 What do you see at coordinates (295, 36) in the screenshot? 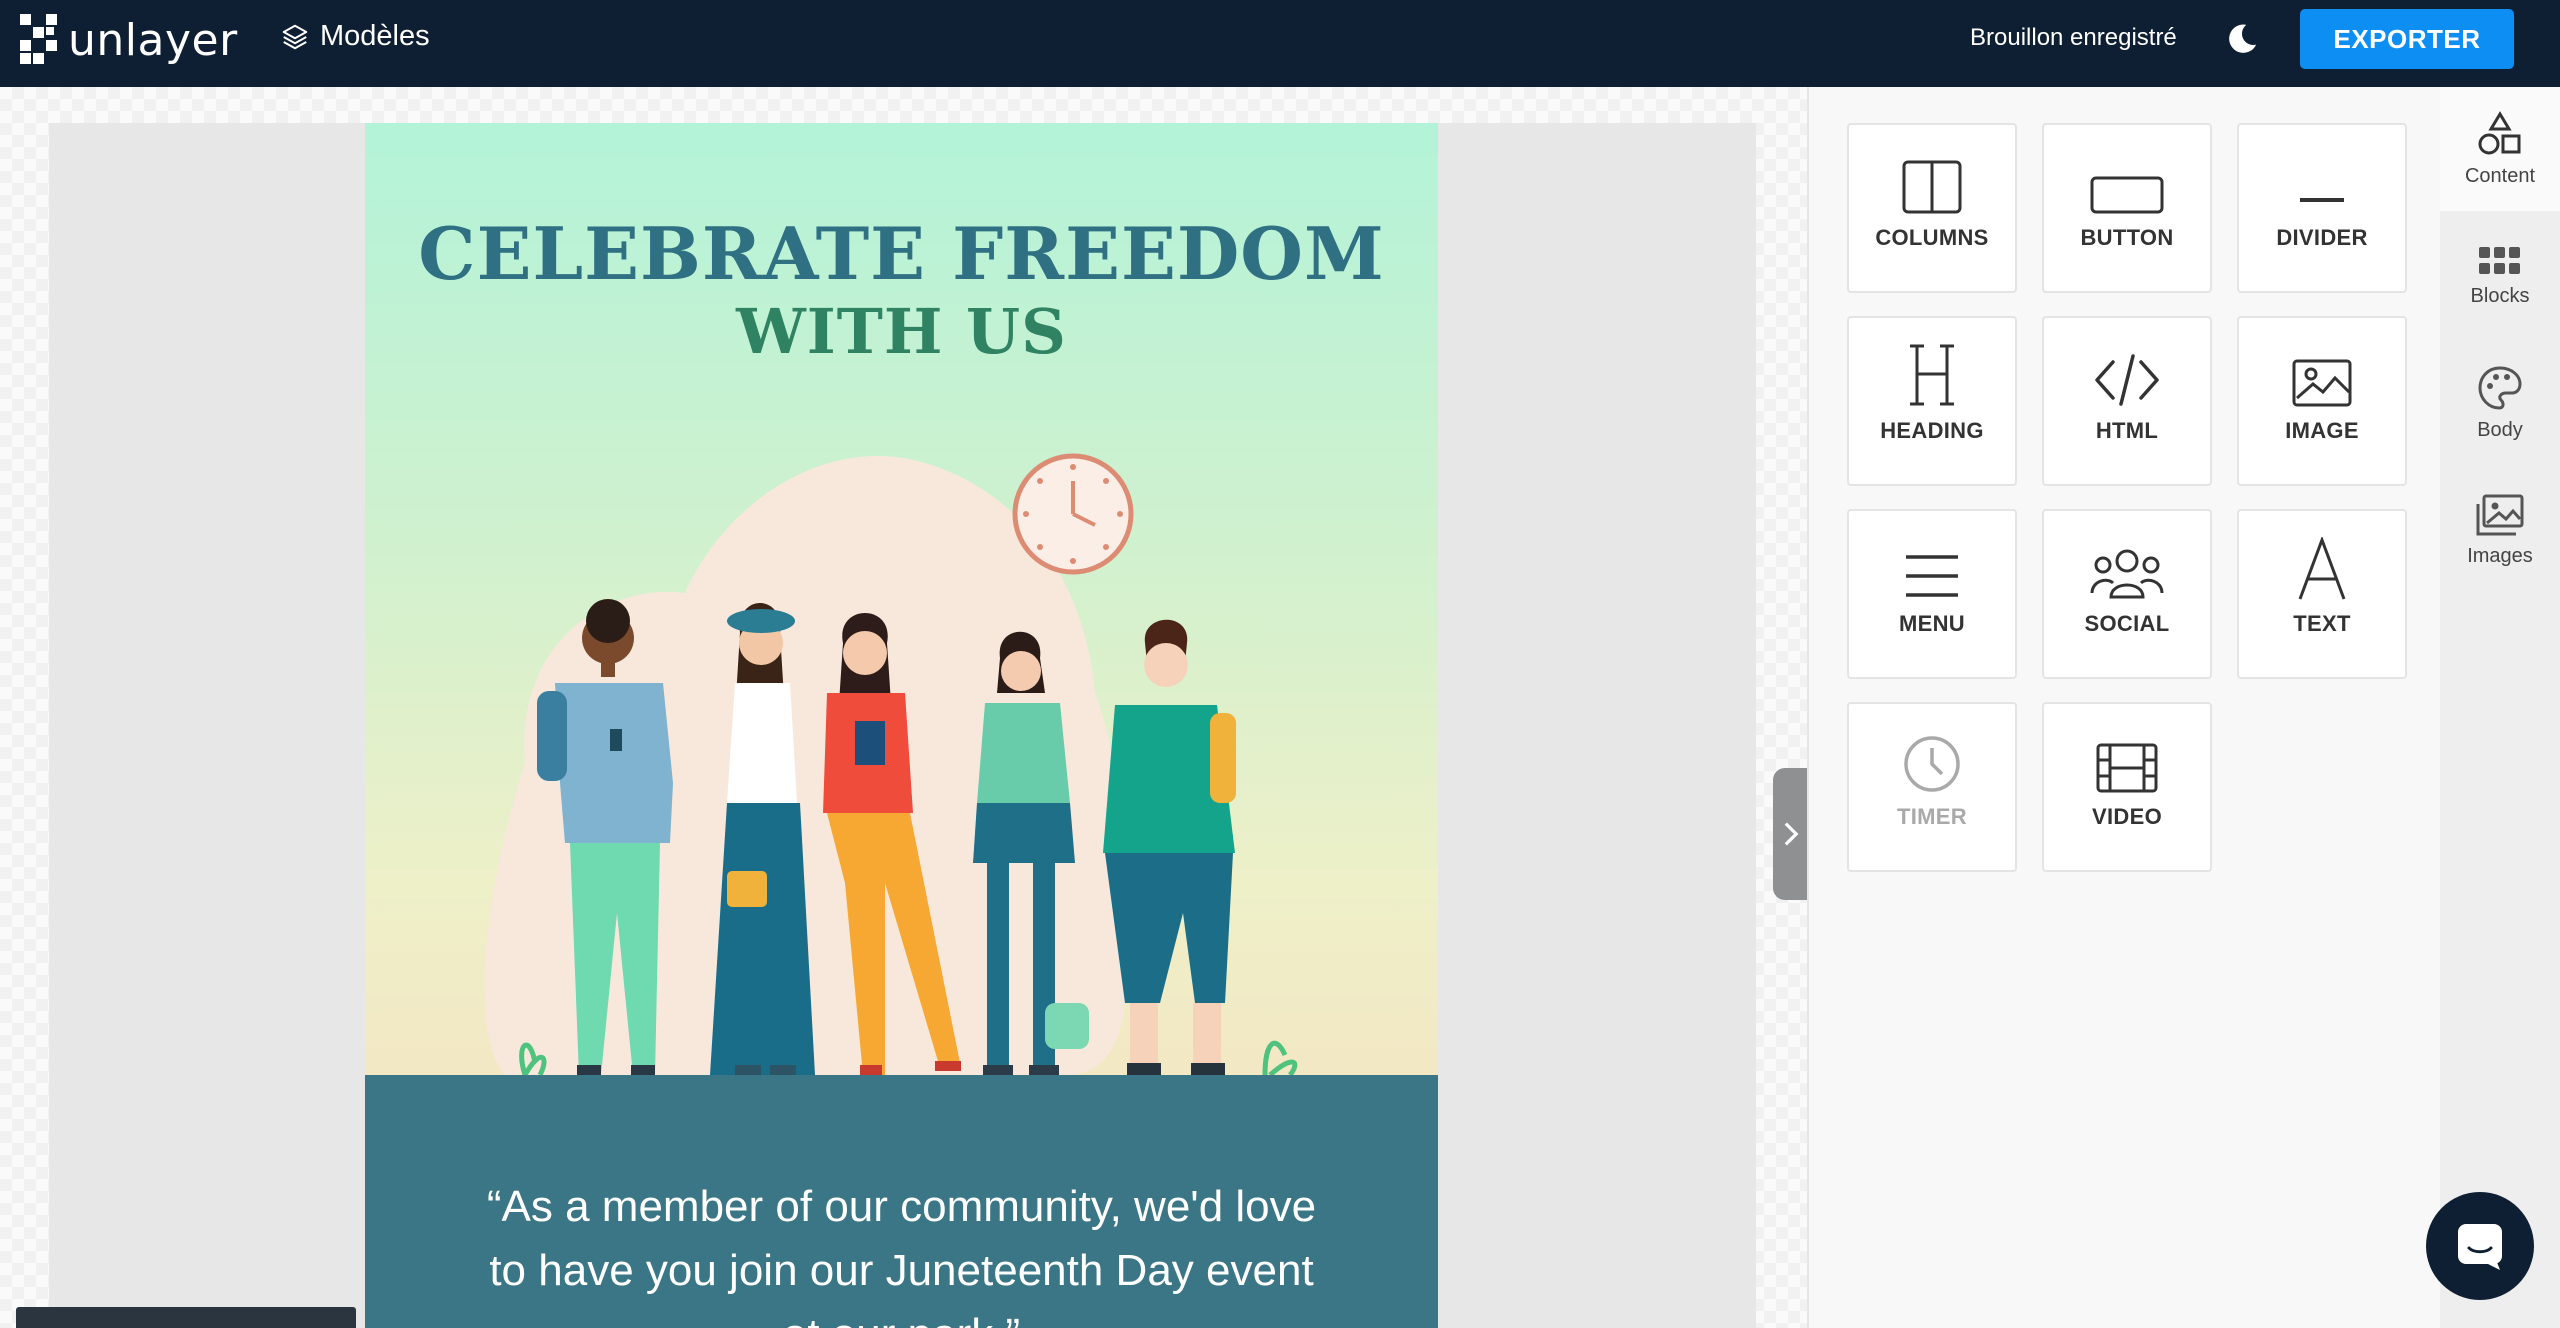
I see `layers-icon` at bounding box center [295, 36].